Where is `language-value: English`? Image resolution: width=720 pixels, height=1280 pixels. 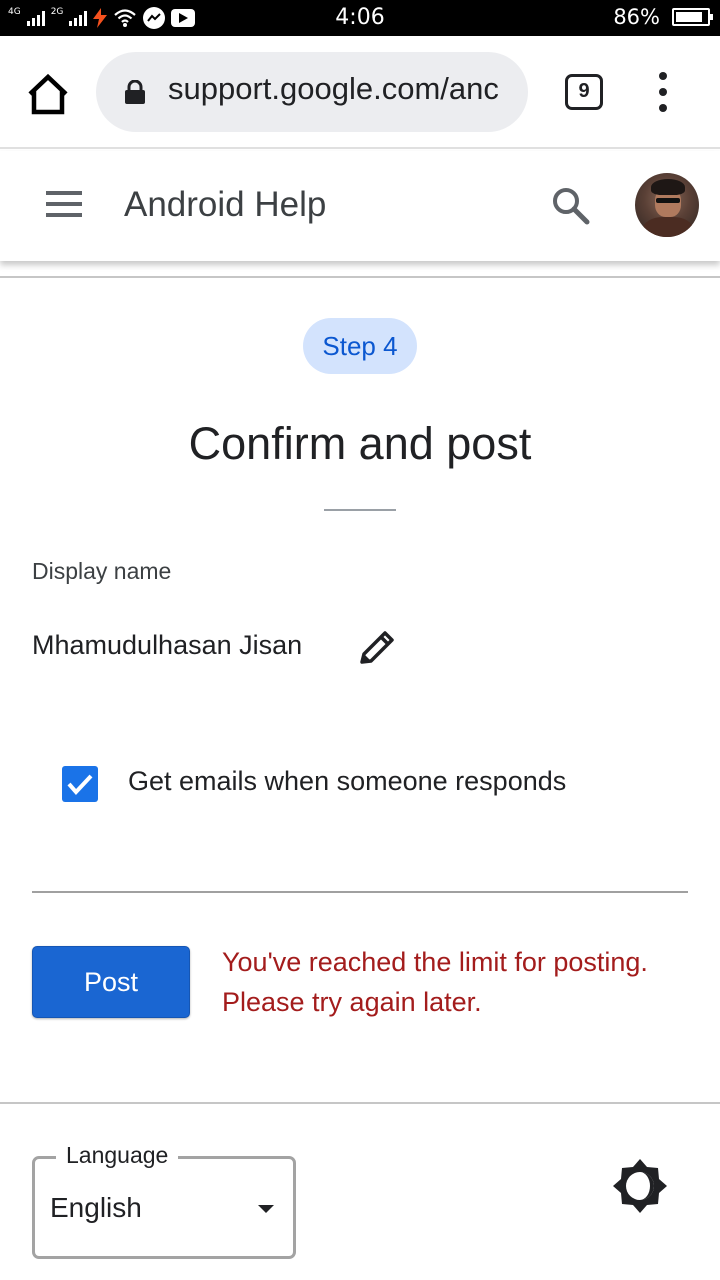
language-value: English is located at coordinates (96, 1208).